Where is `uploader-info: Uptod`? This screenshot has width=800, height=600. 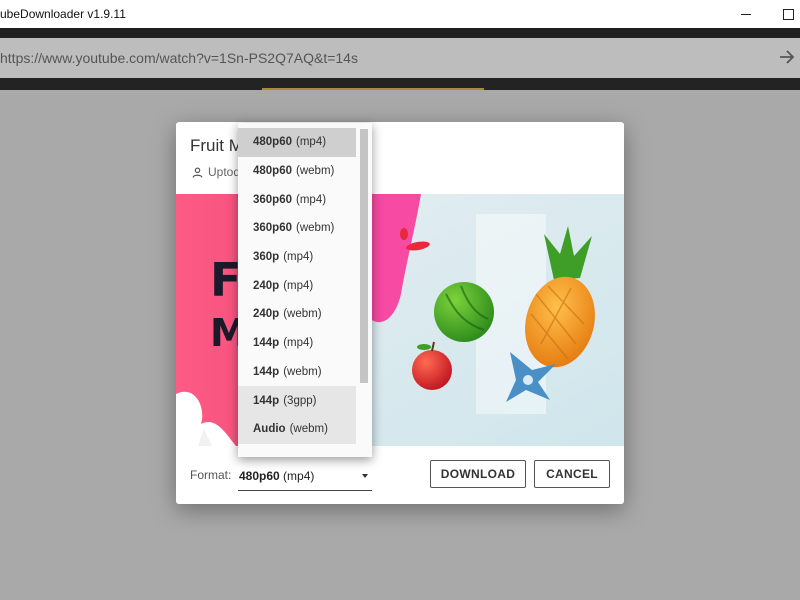 uploader-info: Uptod is located at coordinates (216, 172).